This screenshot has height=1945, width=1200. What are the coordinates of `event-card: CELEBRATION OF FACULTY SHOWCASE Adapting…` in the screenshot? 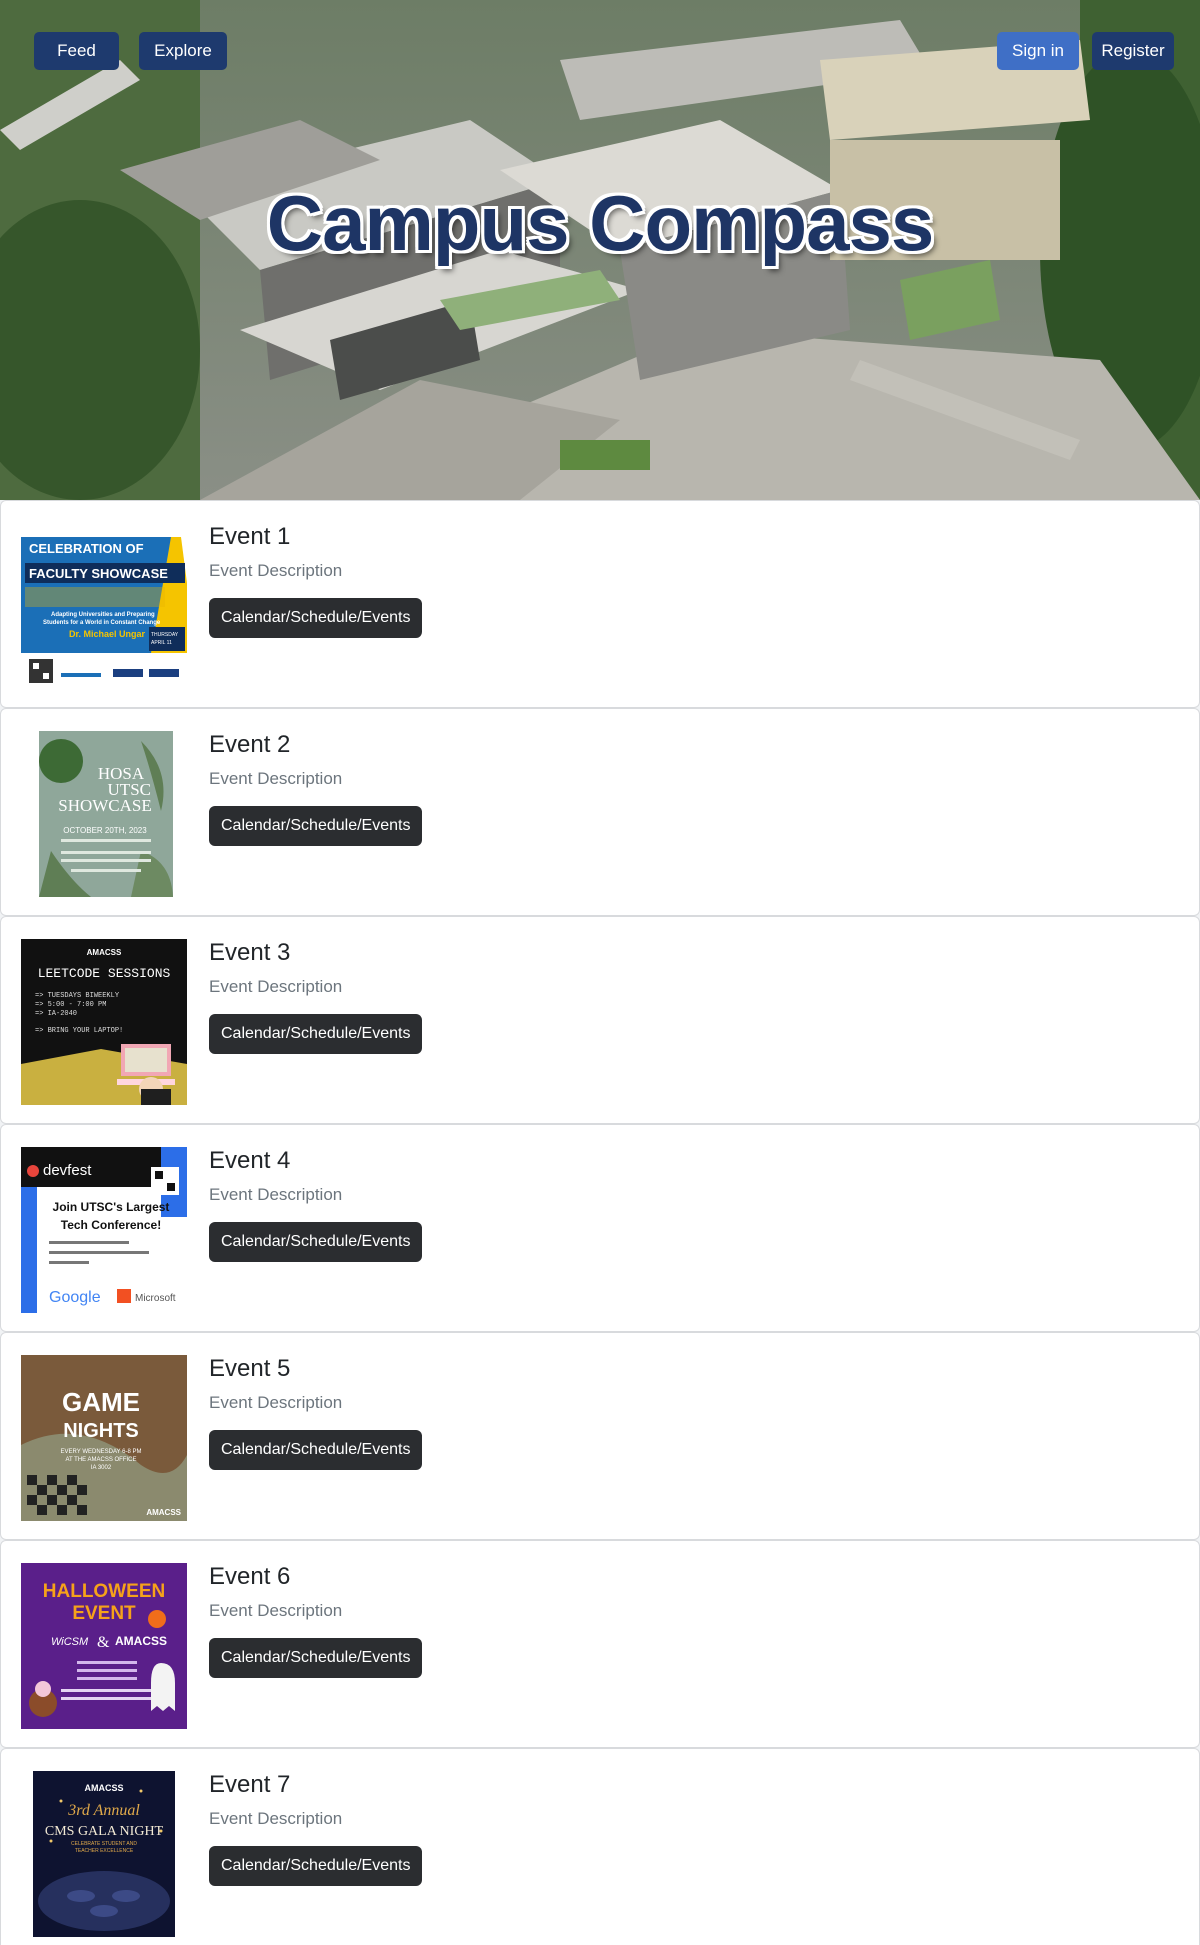 It's located at (600, 604).